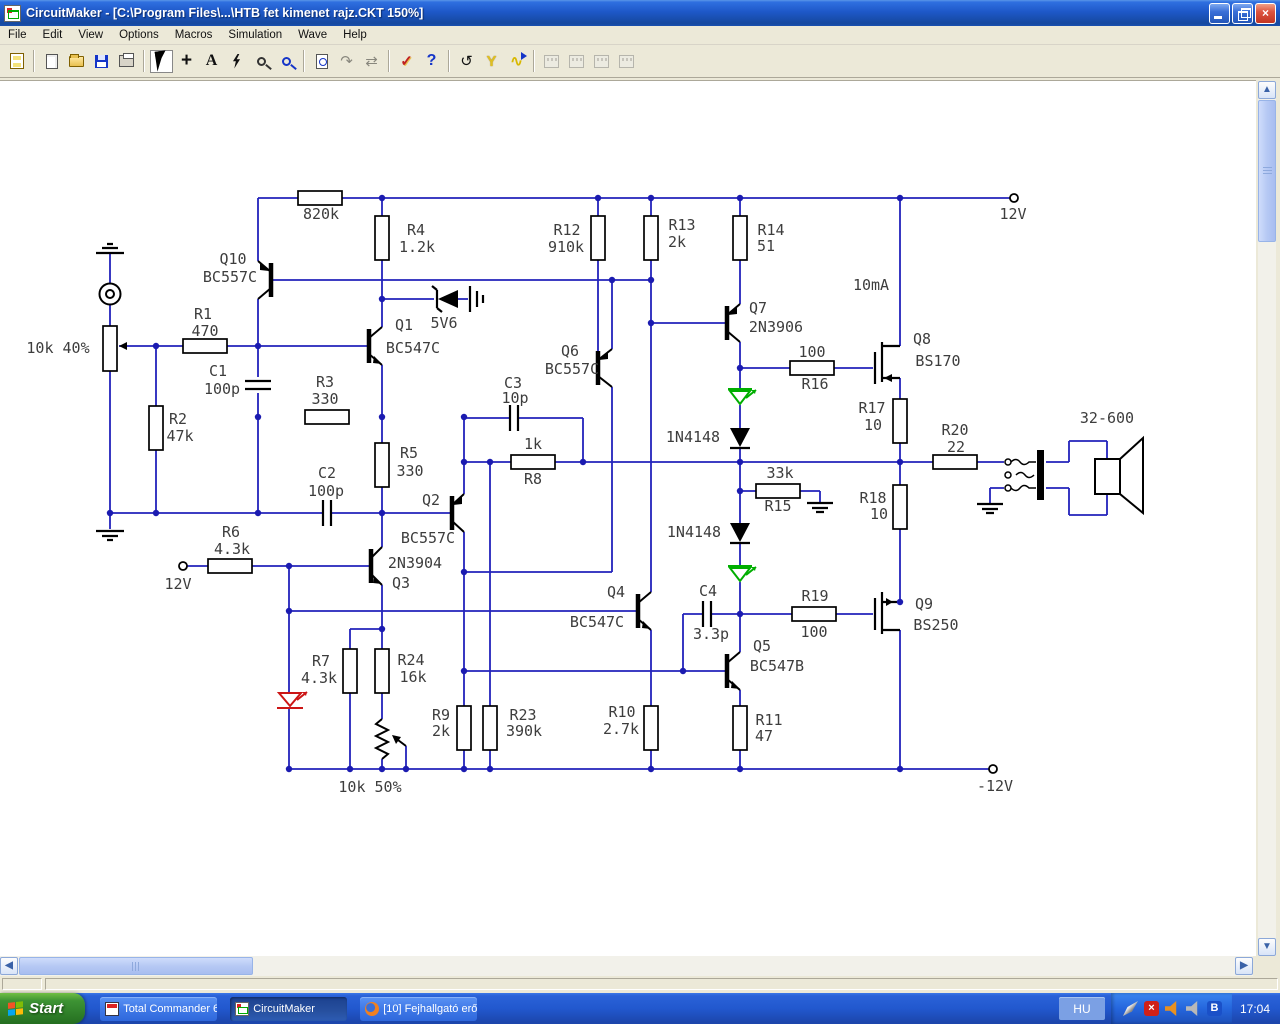 This screenshot has height=1024, width=1280. I want to click on red-led, so click(292, 700).